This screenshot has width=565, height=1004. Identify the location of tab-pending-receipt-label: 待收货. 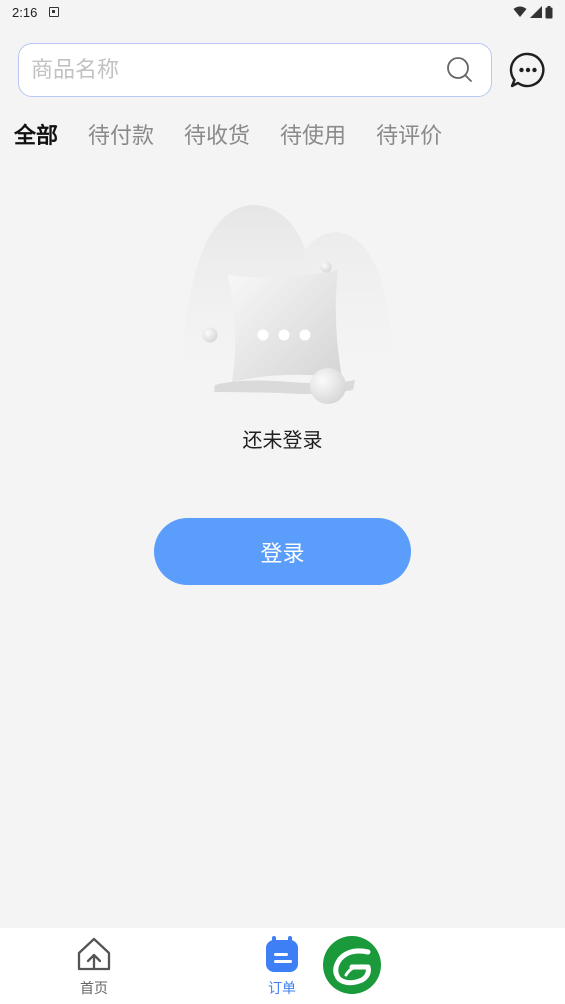
(217, 136).